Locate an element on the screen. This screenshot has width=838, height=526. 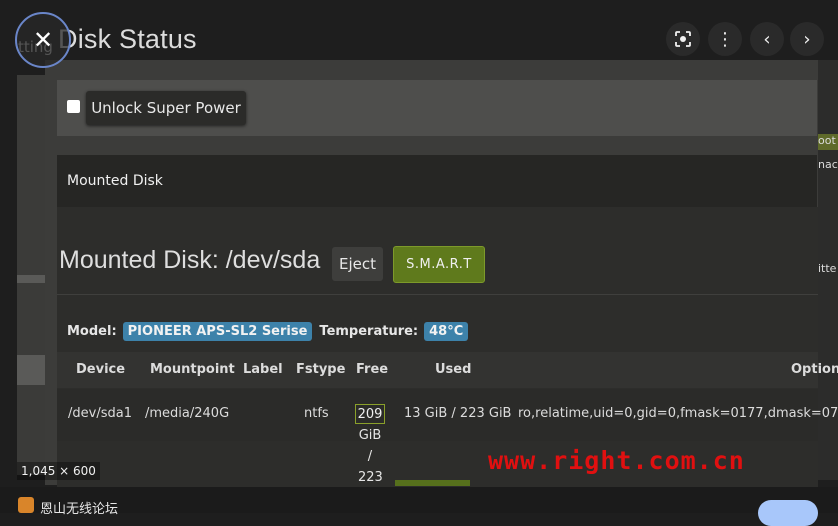
column-header-mountpoint: Mountpoint is located at coordinates (192, 369).